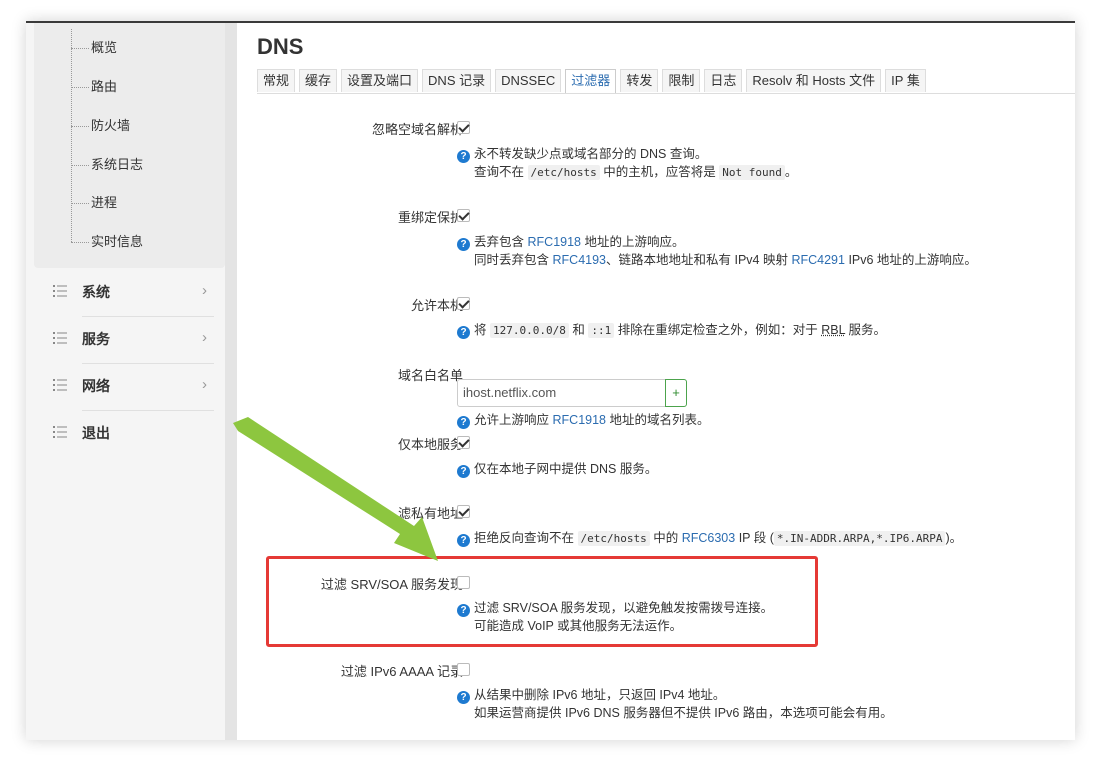 Image resolution: width=1096 pixels, height=760 pixels. What do you see at coordinates (639, 80) in the screenshot?
I see `tab-forward: 转发` at bounding box center [639, 80].